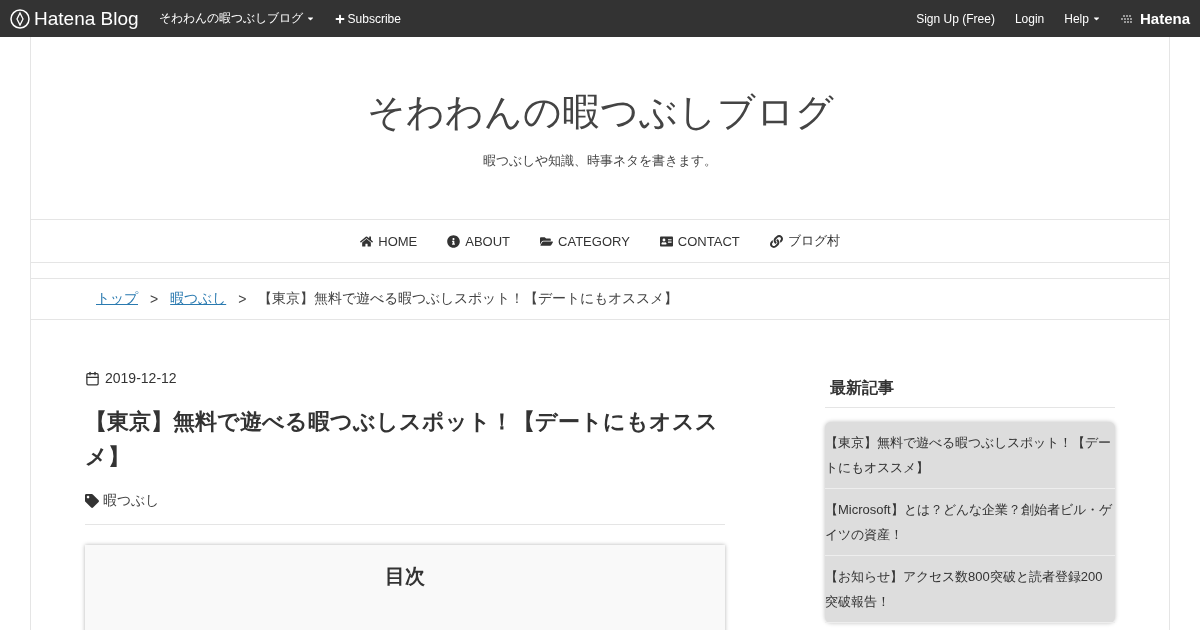  What do you see at coordinates (367, 18) in the screenshot?
I see `subscribe-link: Subscribe` at bounding box center [367, 18].